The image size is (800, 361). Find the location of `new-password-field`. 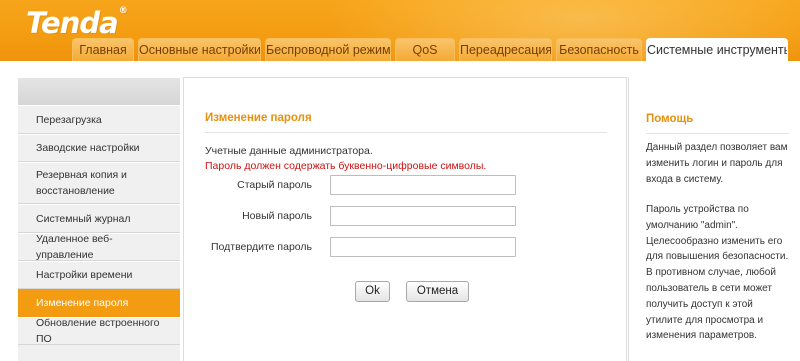

new-password-field is located at coordinates (423, 216).